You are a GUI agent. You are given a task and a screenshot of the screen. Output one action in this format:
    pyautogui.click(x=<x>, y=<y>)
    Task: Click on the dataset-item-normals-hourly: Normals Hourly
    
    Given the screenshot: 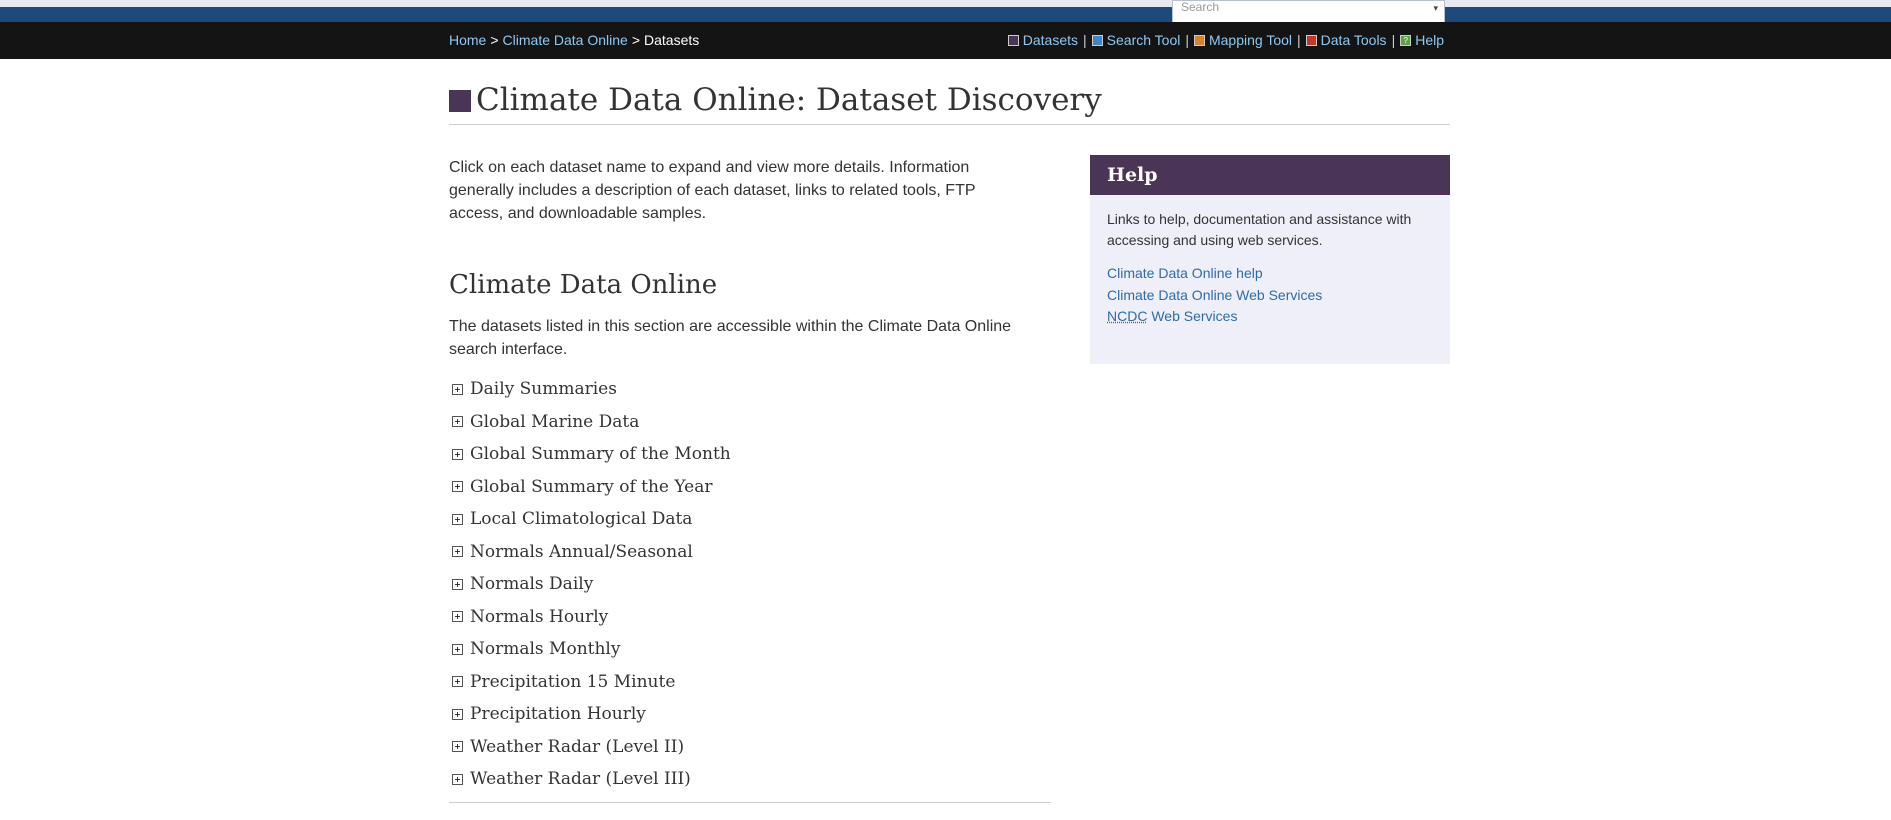 What is the action you would take?
    pyautogui.click(x=750, y=617)
    